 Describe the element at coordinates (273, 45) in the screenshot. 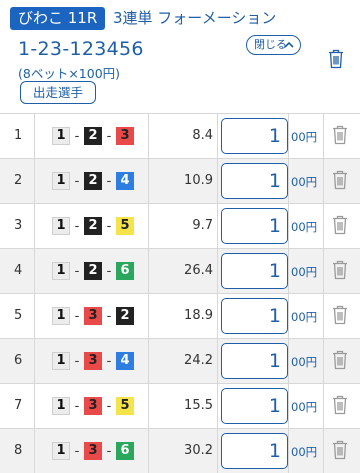

I see `collapse-button: 閉じる` at that location.